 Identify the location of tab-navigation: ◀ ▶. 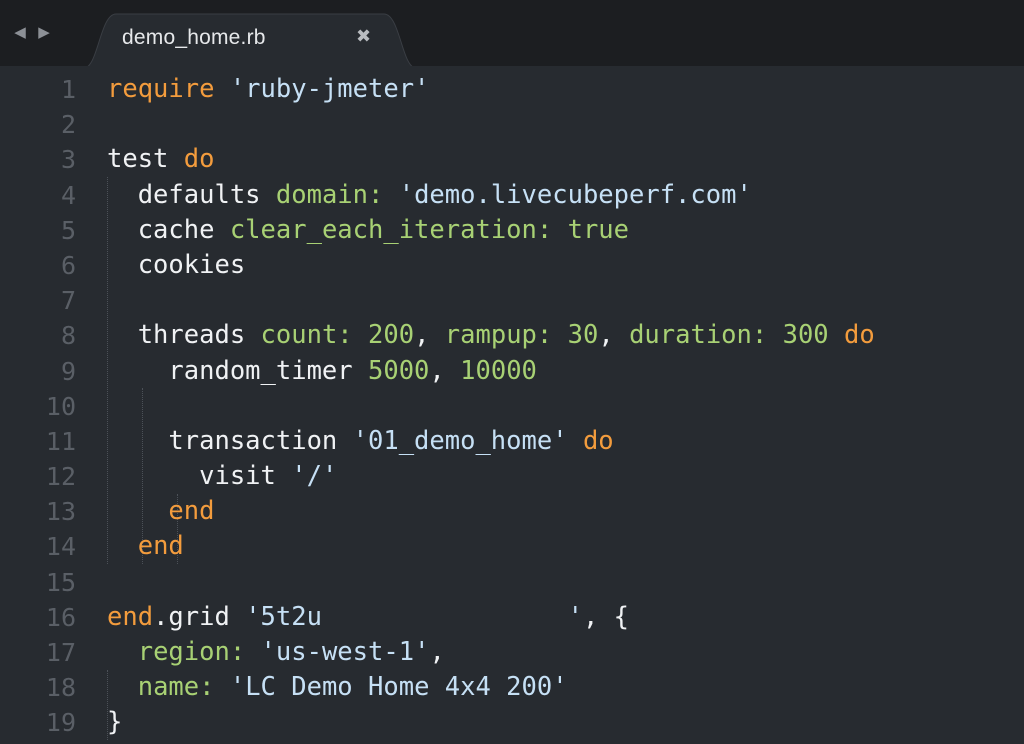
(32, 32).